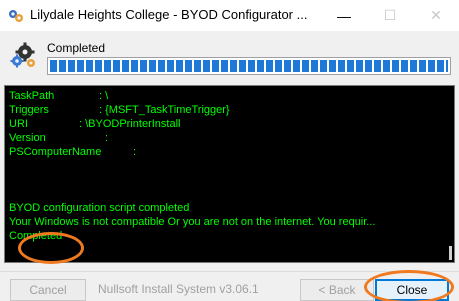 Image resolution: width=459 pixels, height=301 pixels. I want to click on log-line: Version:, so click(59, 138).